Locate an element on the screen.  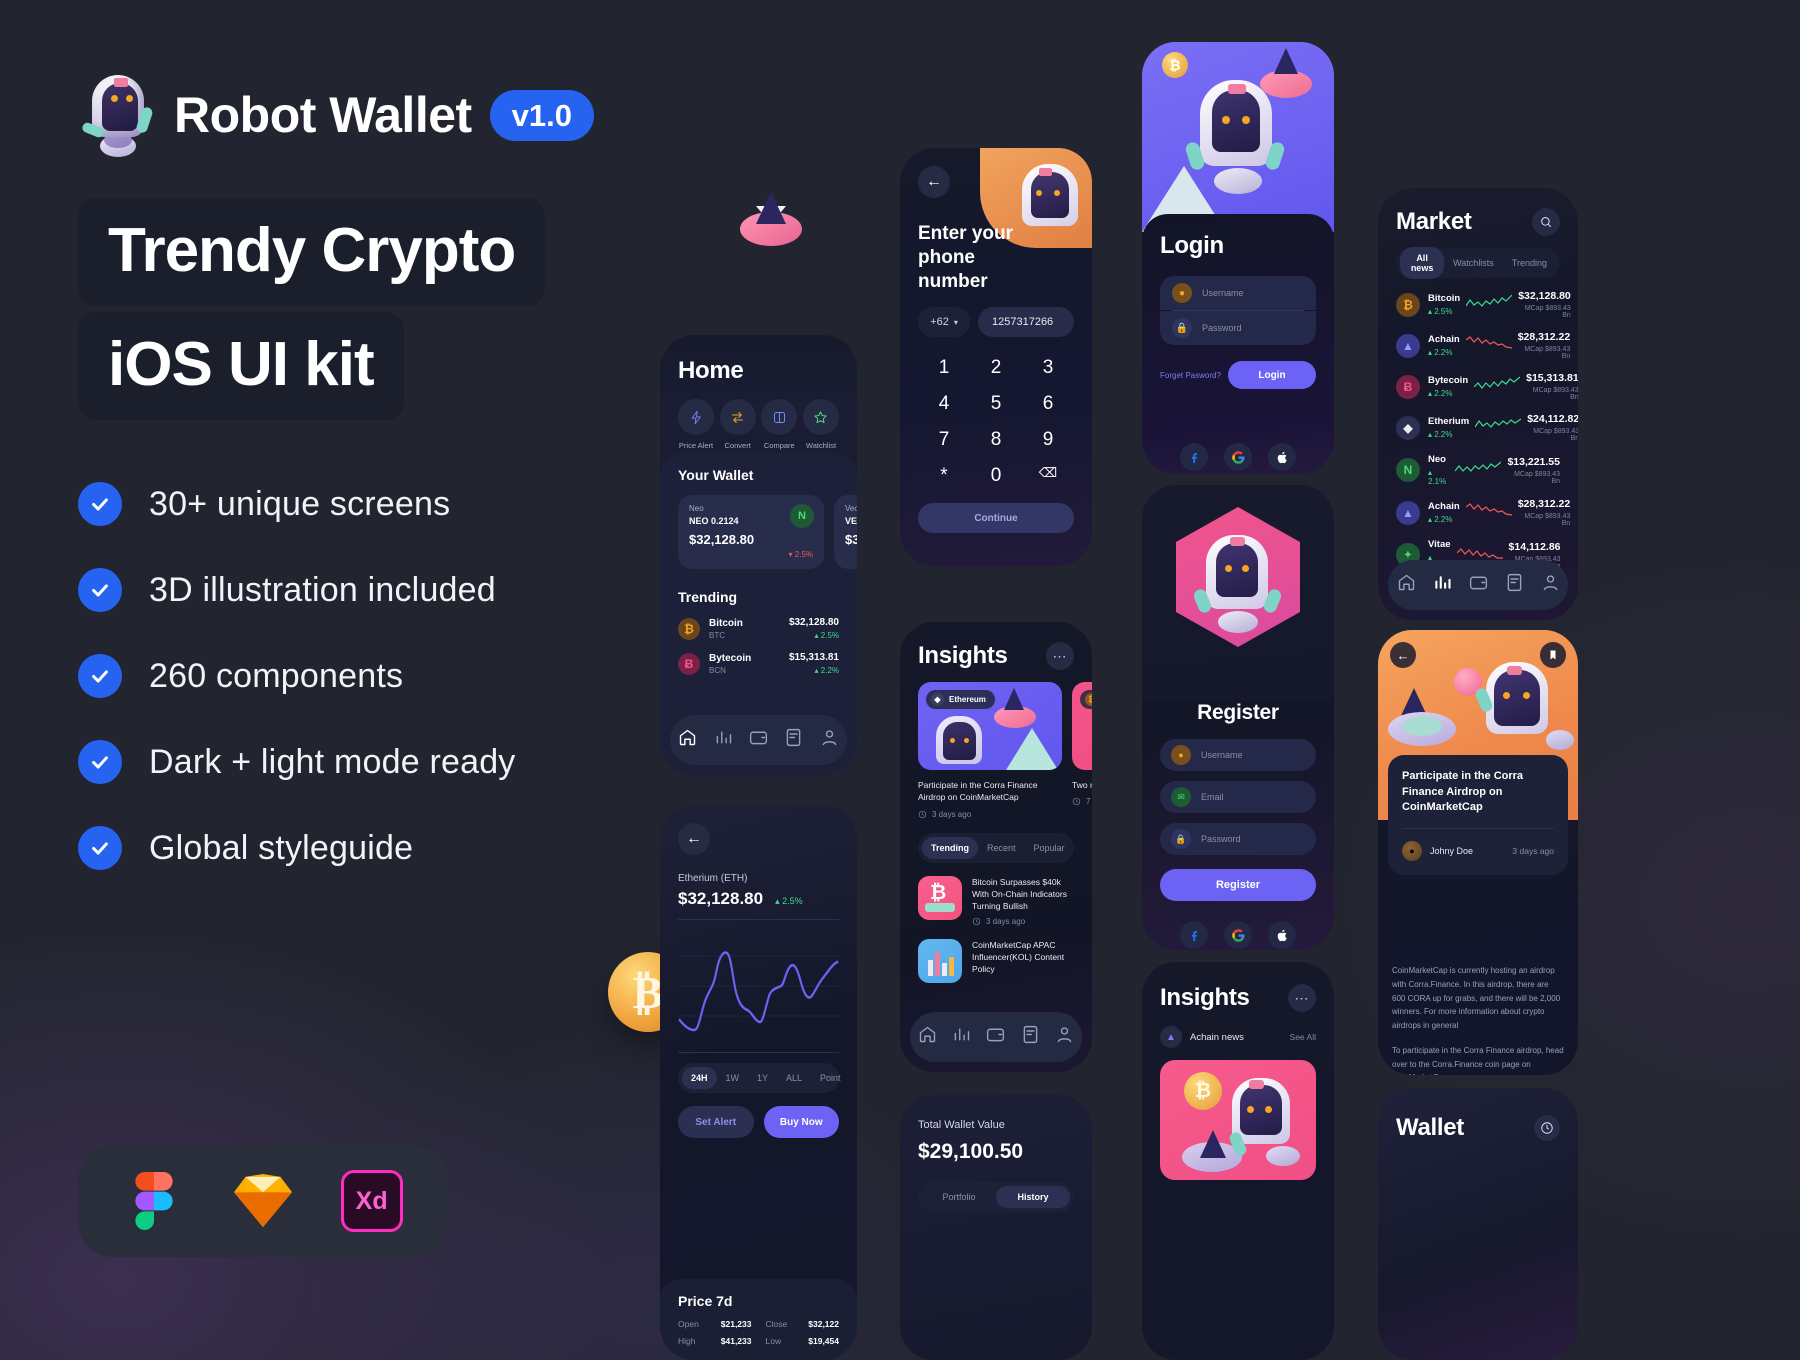
buy-now-button: Buy Now is located at coordinates (801, 1122).